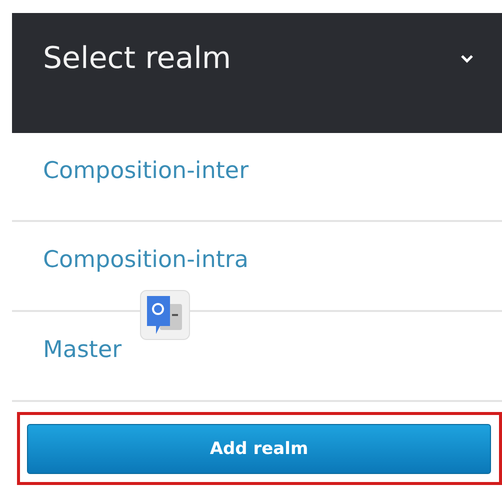  I want to click on realm-link: Composition-inter, so click(146, 171).